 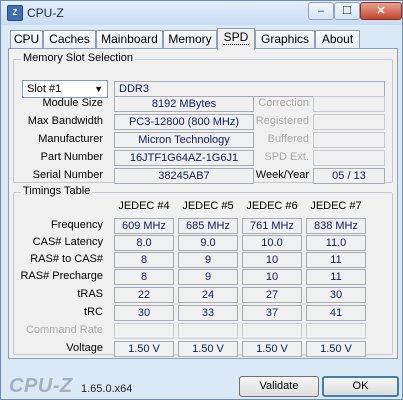 What do you see at coordinates (69, 39) in the screenshot?
I see `tab-caches: Caches` at bounding box center [69, 39].